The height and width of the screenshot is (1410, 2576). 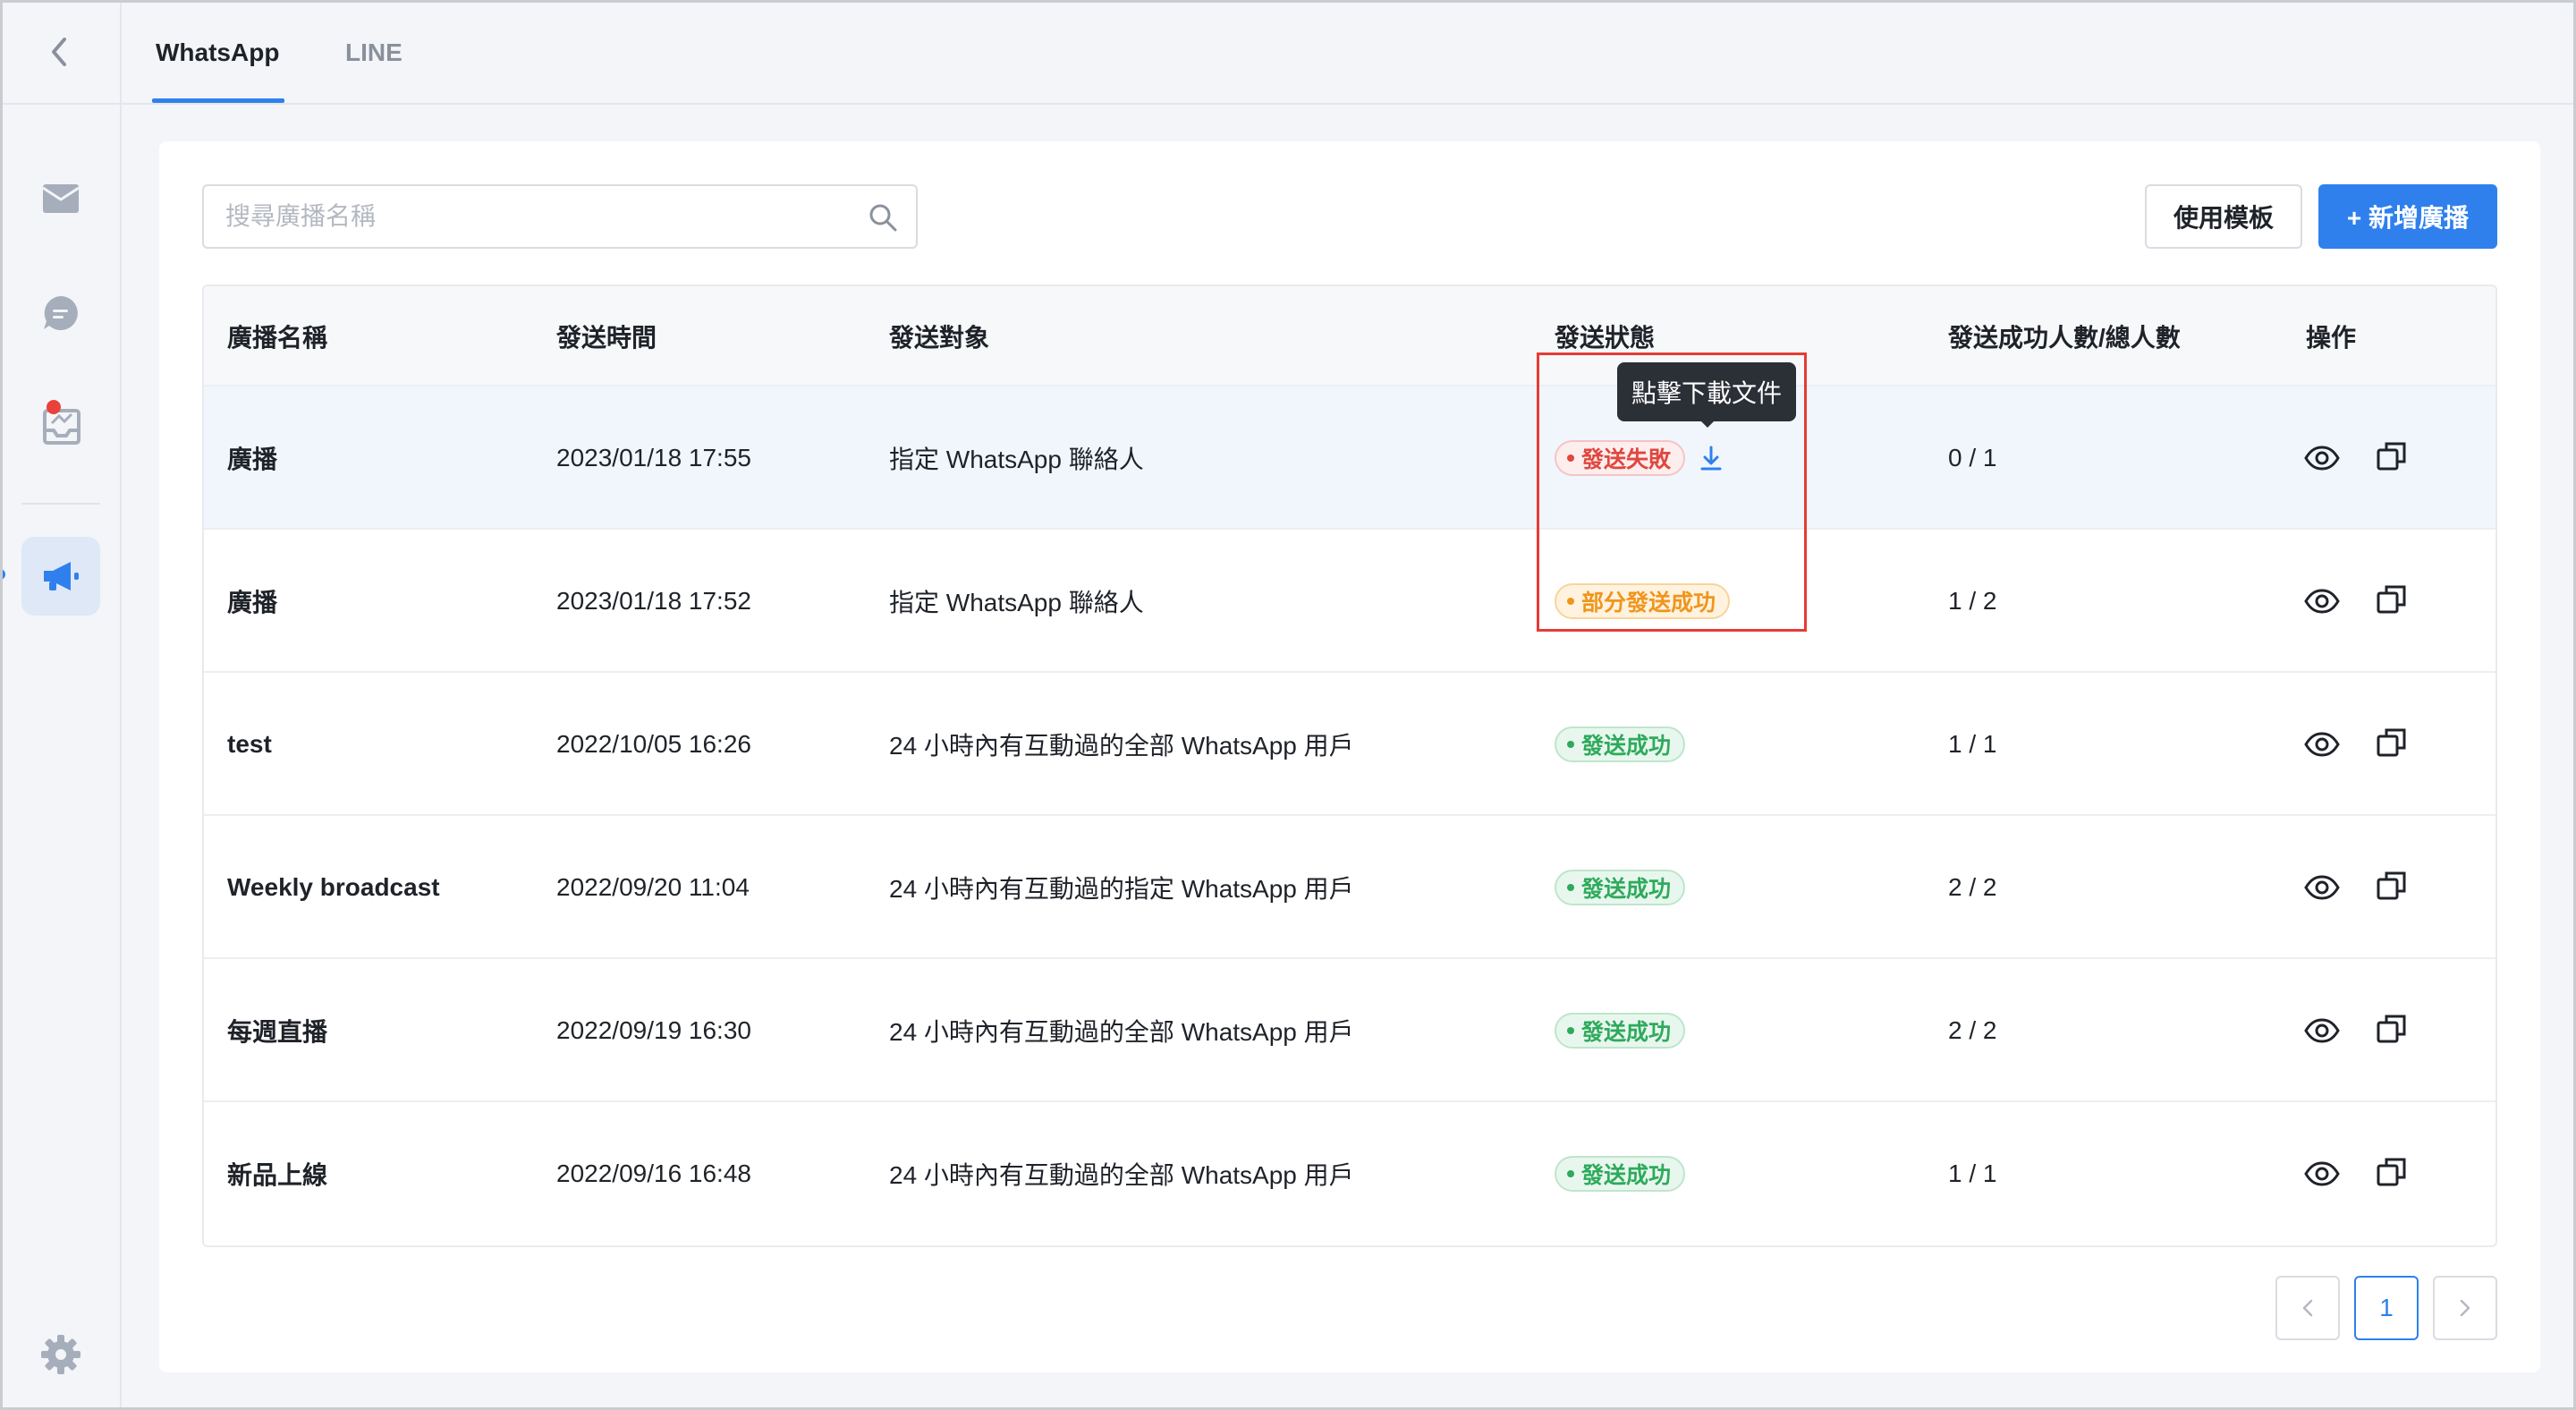 What do you see at coordinates (373, 53) in the screenshot?
I see `tab-line: LINE` at bounding box center [373, 53].